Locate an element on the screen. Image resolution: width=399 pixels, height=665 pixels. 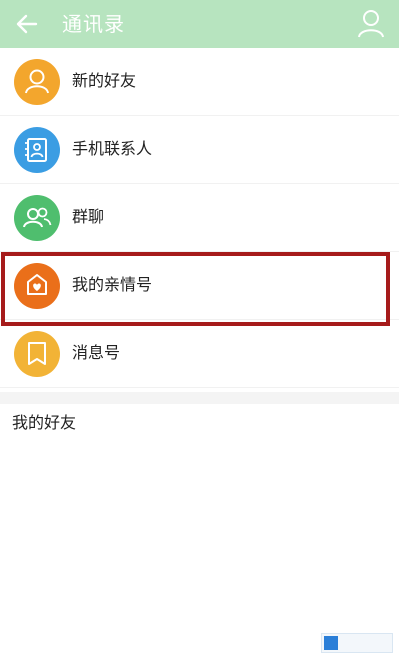
new-friend-icon is located at coordinates (37, 82).